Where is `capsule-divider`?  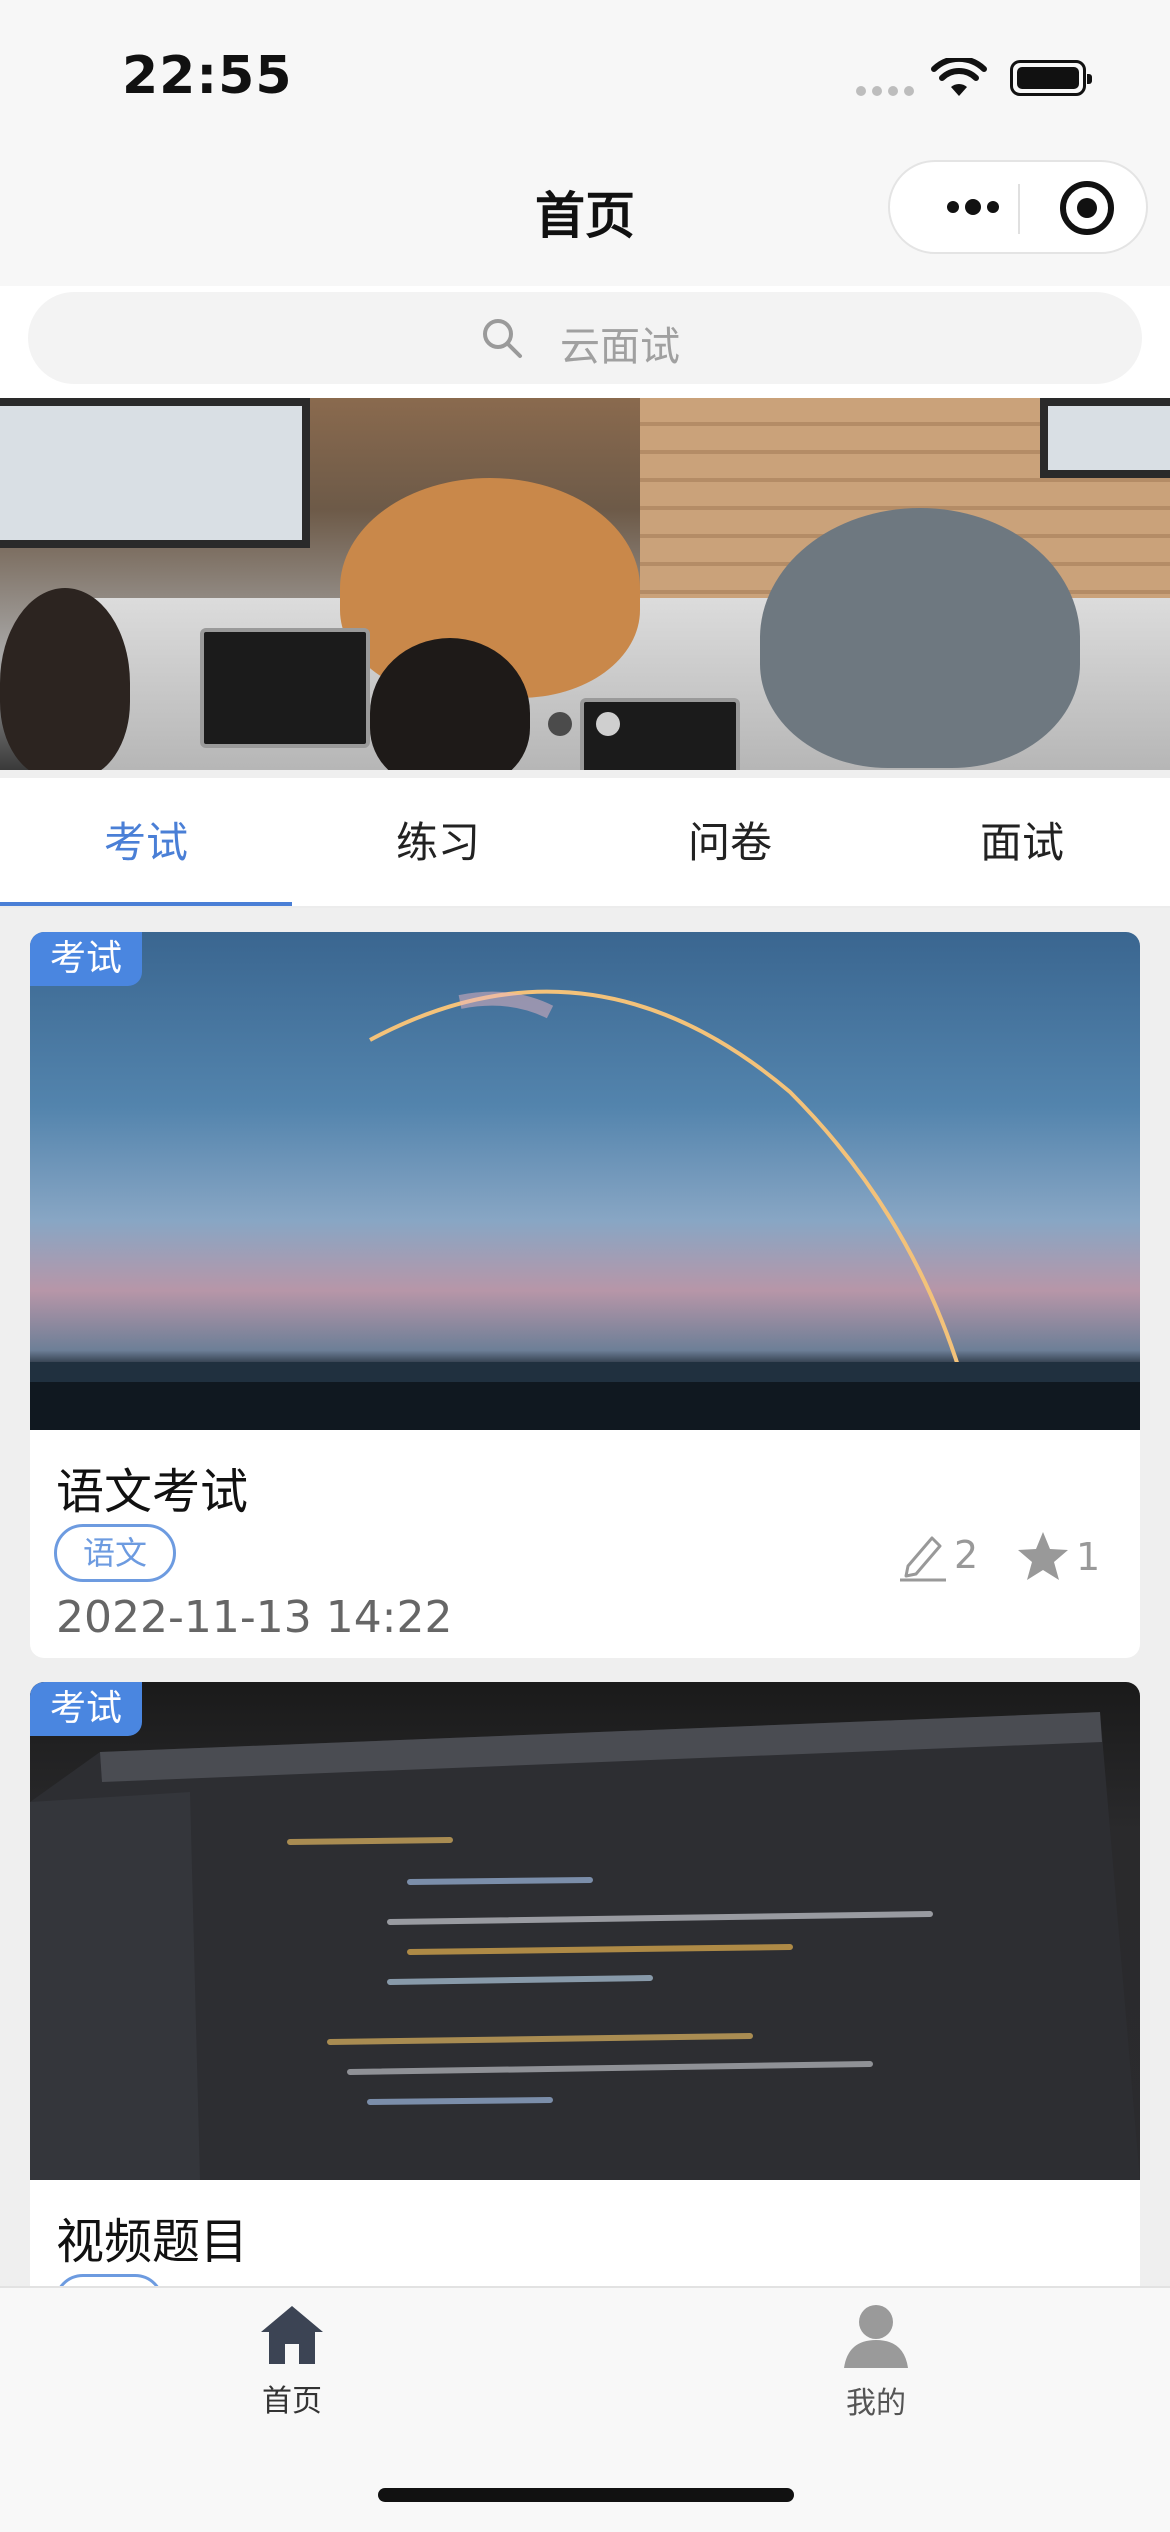
capsule-divider is located at coordinates (1019, 209).